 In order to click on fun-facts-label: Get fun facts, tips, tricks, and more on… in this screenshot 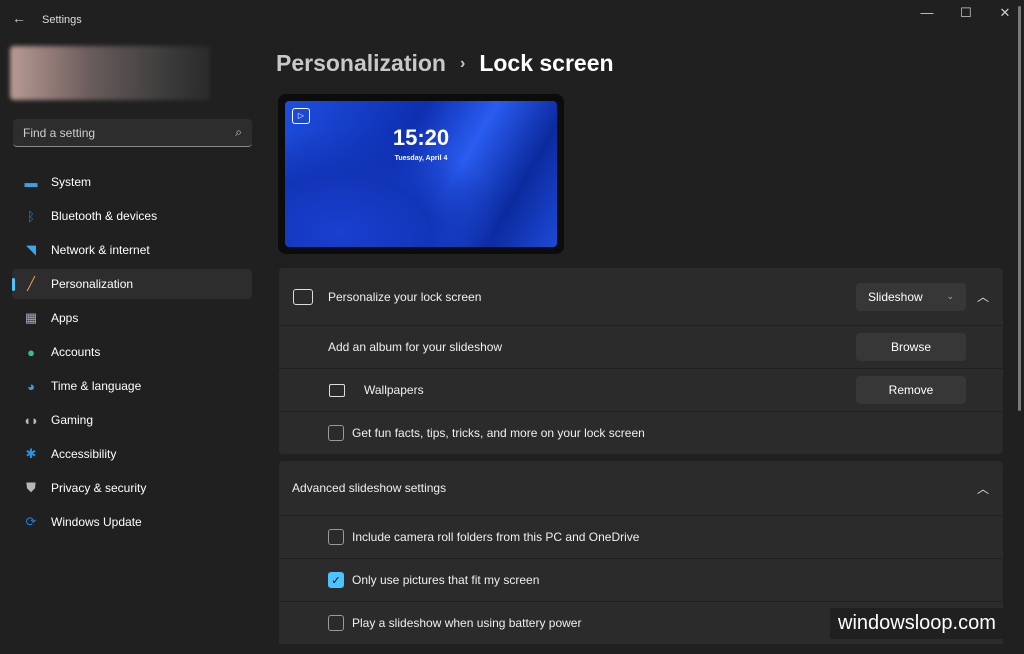, I will do `click(498, 433)`.